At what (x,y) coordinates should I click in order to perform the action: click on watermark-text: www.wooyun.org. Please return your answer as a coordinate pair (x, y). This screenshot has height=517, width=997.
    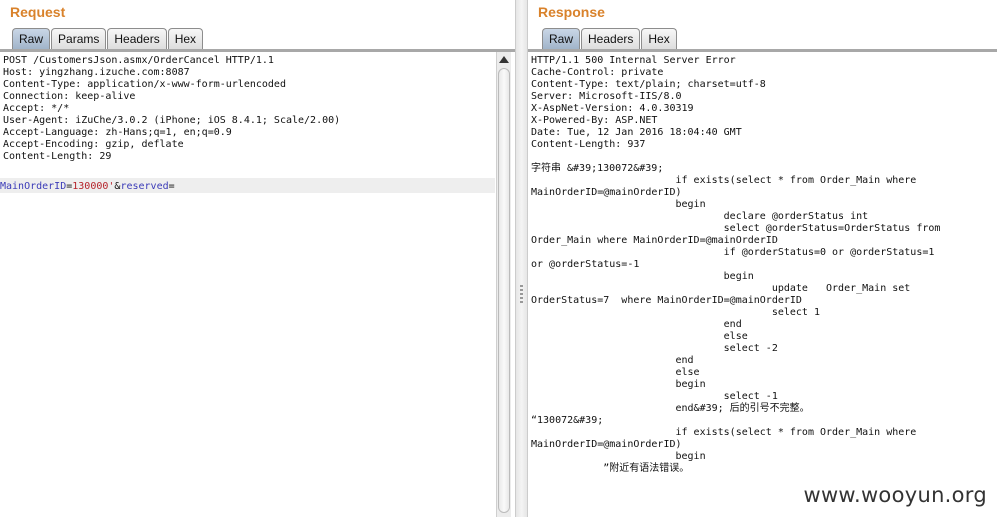
    Looking at the image, I should click on (895, 495).